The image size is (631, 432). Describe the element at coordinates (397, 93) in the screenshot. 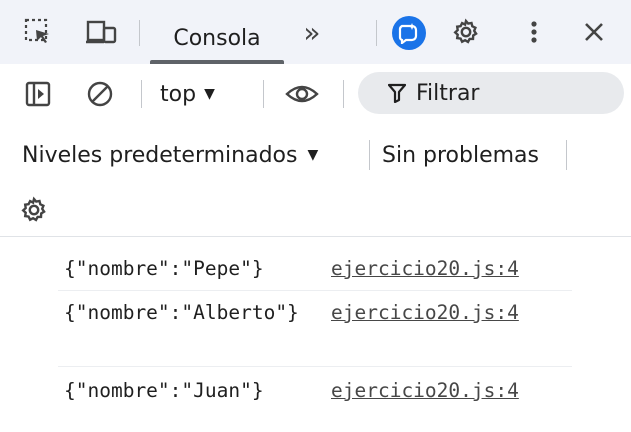

I see `filter-icon` at that location.